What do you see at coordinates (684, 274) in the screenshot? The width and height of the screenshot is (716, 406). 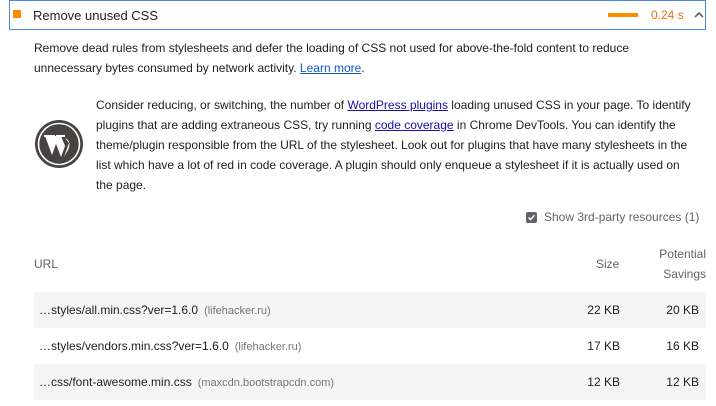 I see `savings-header-line2: Savings` at bounding box center [684, 274].